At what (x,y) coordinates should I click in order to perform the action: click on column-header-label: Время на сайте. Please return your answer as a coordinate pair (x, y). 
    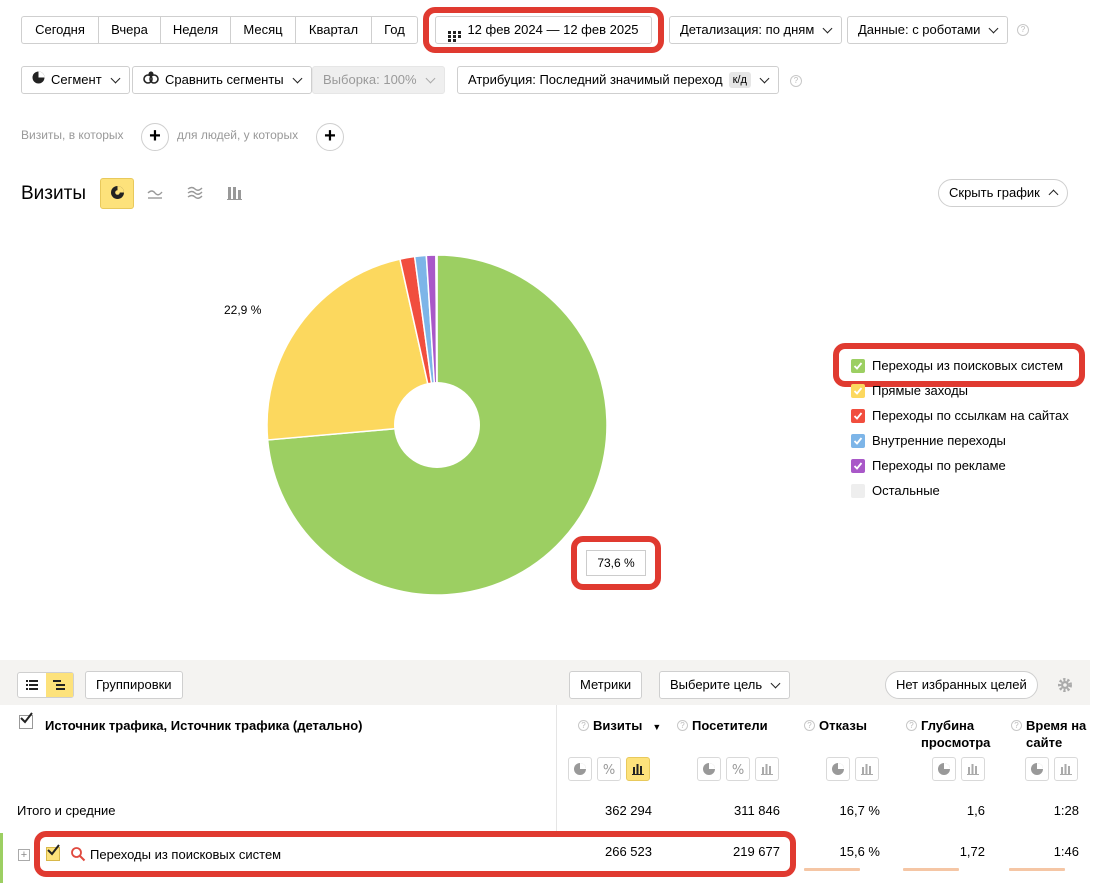
    Looking at the image, I should click on (1056, 734).